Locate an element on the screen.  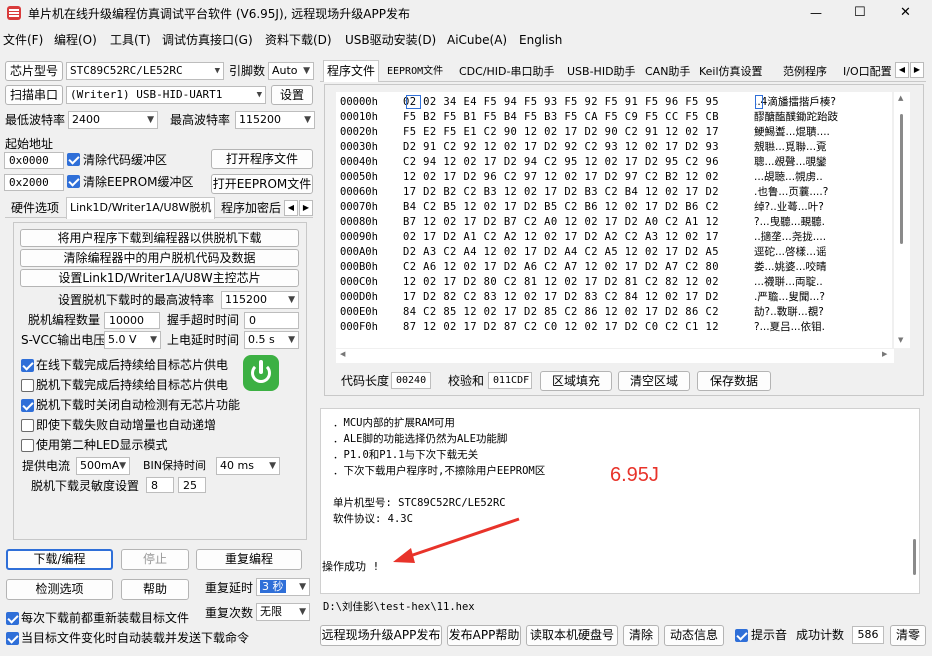
opt-led-mode-checkbox is located at coordinates (27, 445).